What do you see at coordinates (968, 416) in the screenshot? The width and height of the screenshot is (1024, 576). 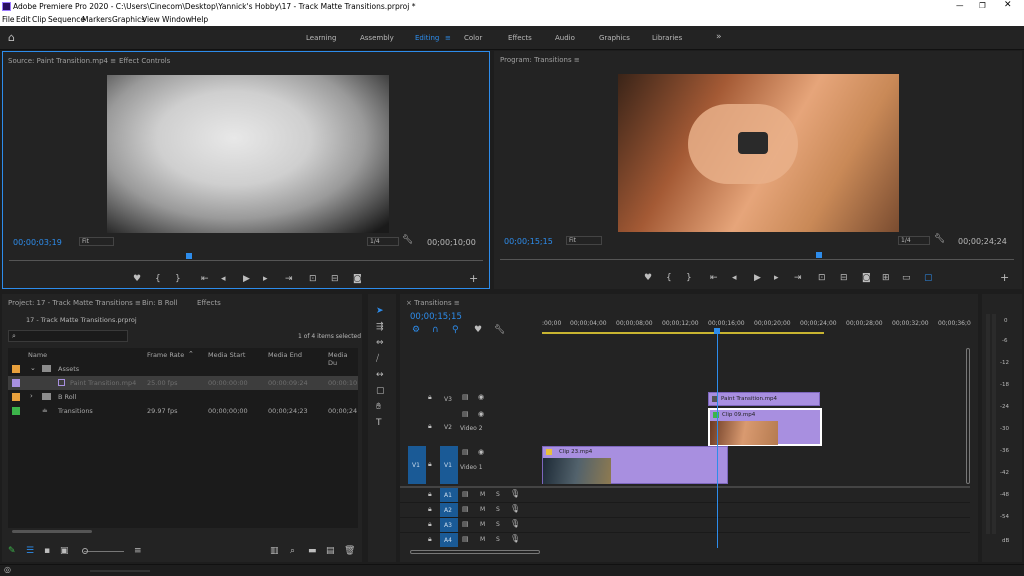 I see `timeline-vertical-scrollbar` at bounding box center [968, 416].